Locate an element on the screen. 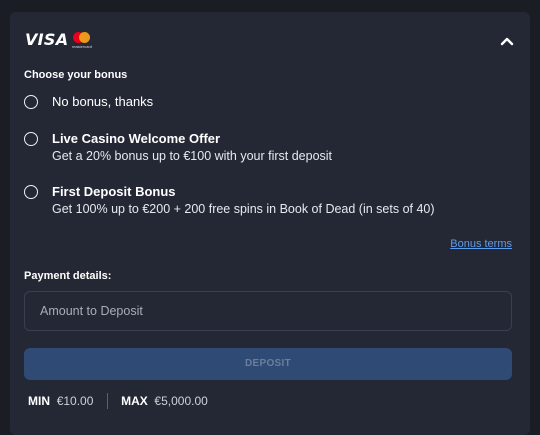 The image size is (540, 435). amount-input is located at coordinates (268, 311).